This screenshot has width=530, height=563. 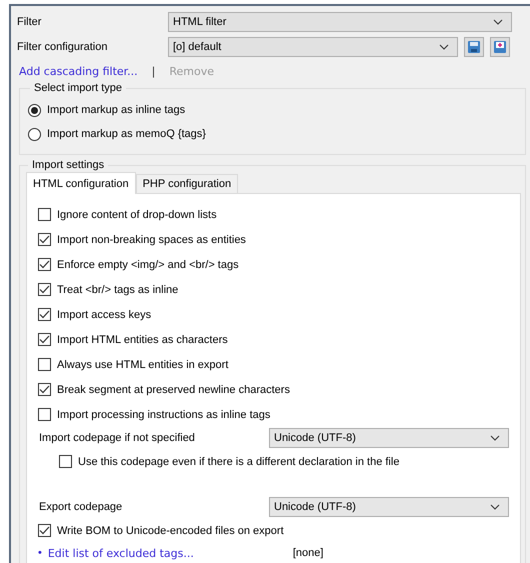 What do you see at coordinates (274, 461) in the screenshot?
I see `checkbox-option: Use this codepage even if there is a different declaration in the file` at bounding box center [274, 461].